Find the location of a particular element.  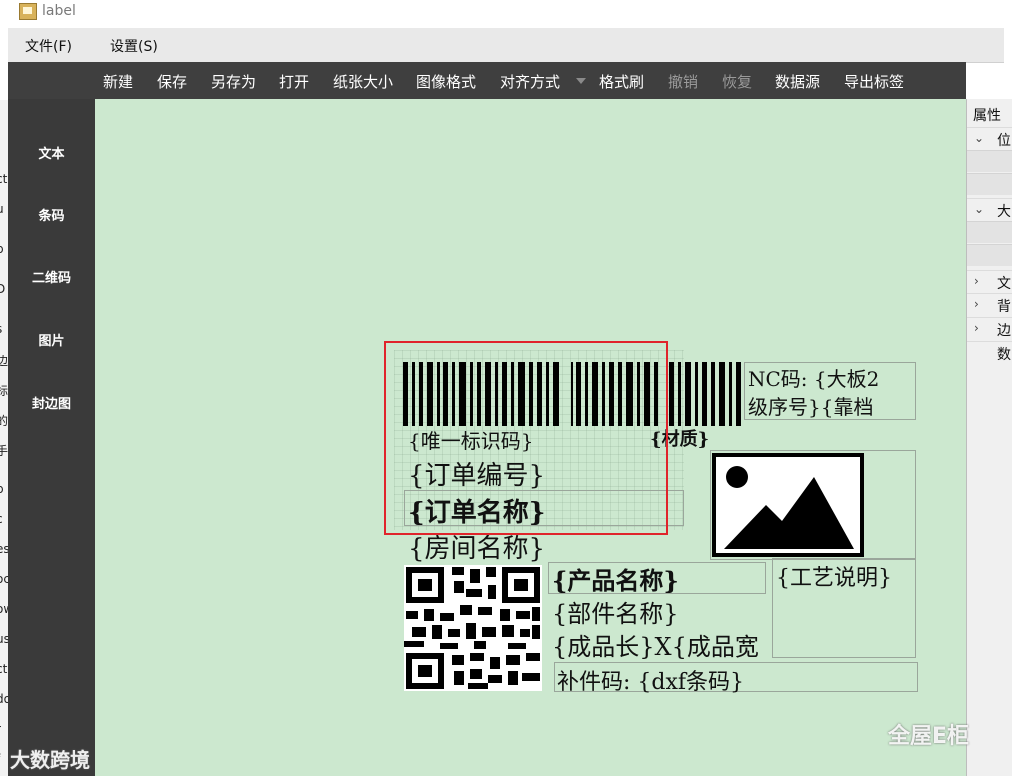

title-bar: label is located at coordinates (506, 14).